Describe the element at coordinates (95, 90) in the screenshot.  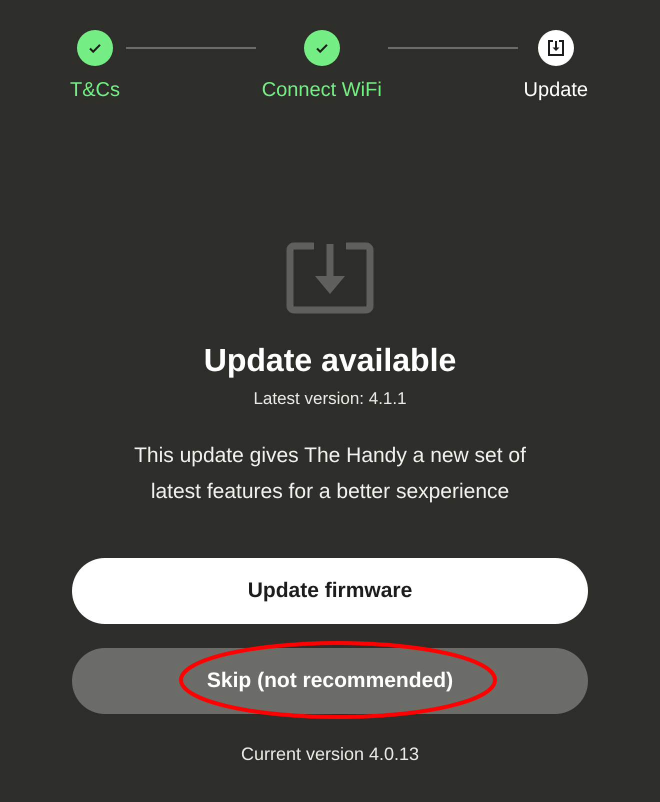
I see `step-label: T&Cs` at that location.